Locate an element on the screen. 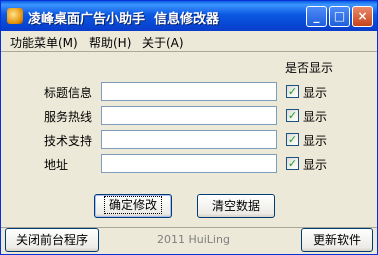 The width and height of the screenshot is (378, 255). window-title: 凌峰桌面广告小助手 信息修改器 is located at coordinates (124, 19).